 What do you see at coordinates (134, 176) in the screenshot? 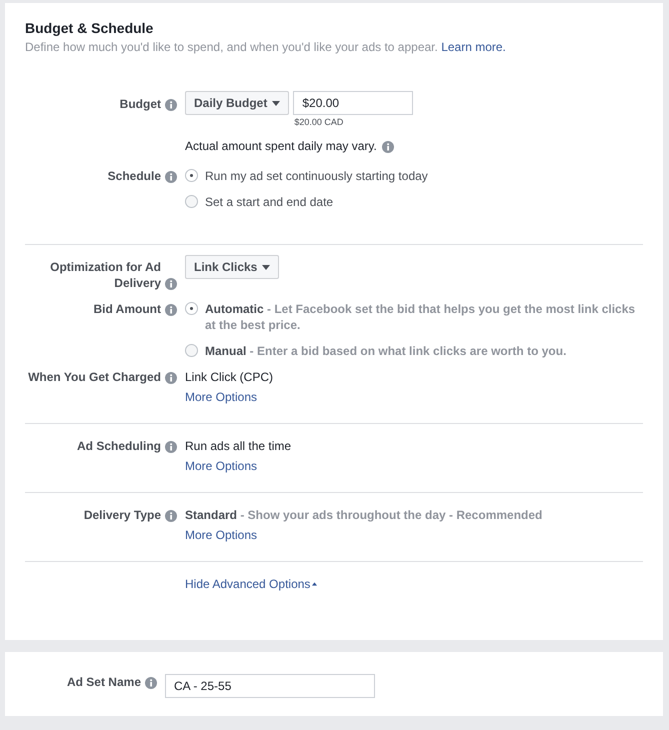
I see `field-label: Schedule` at bounding box center [134, 176].